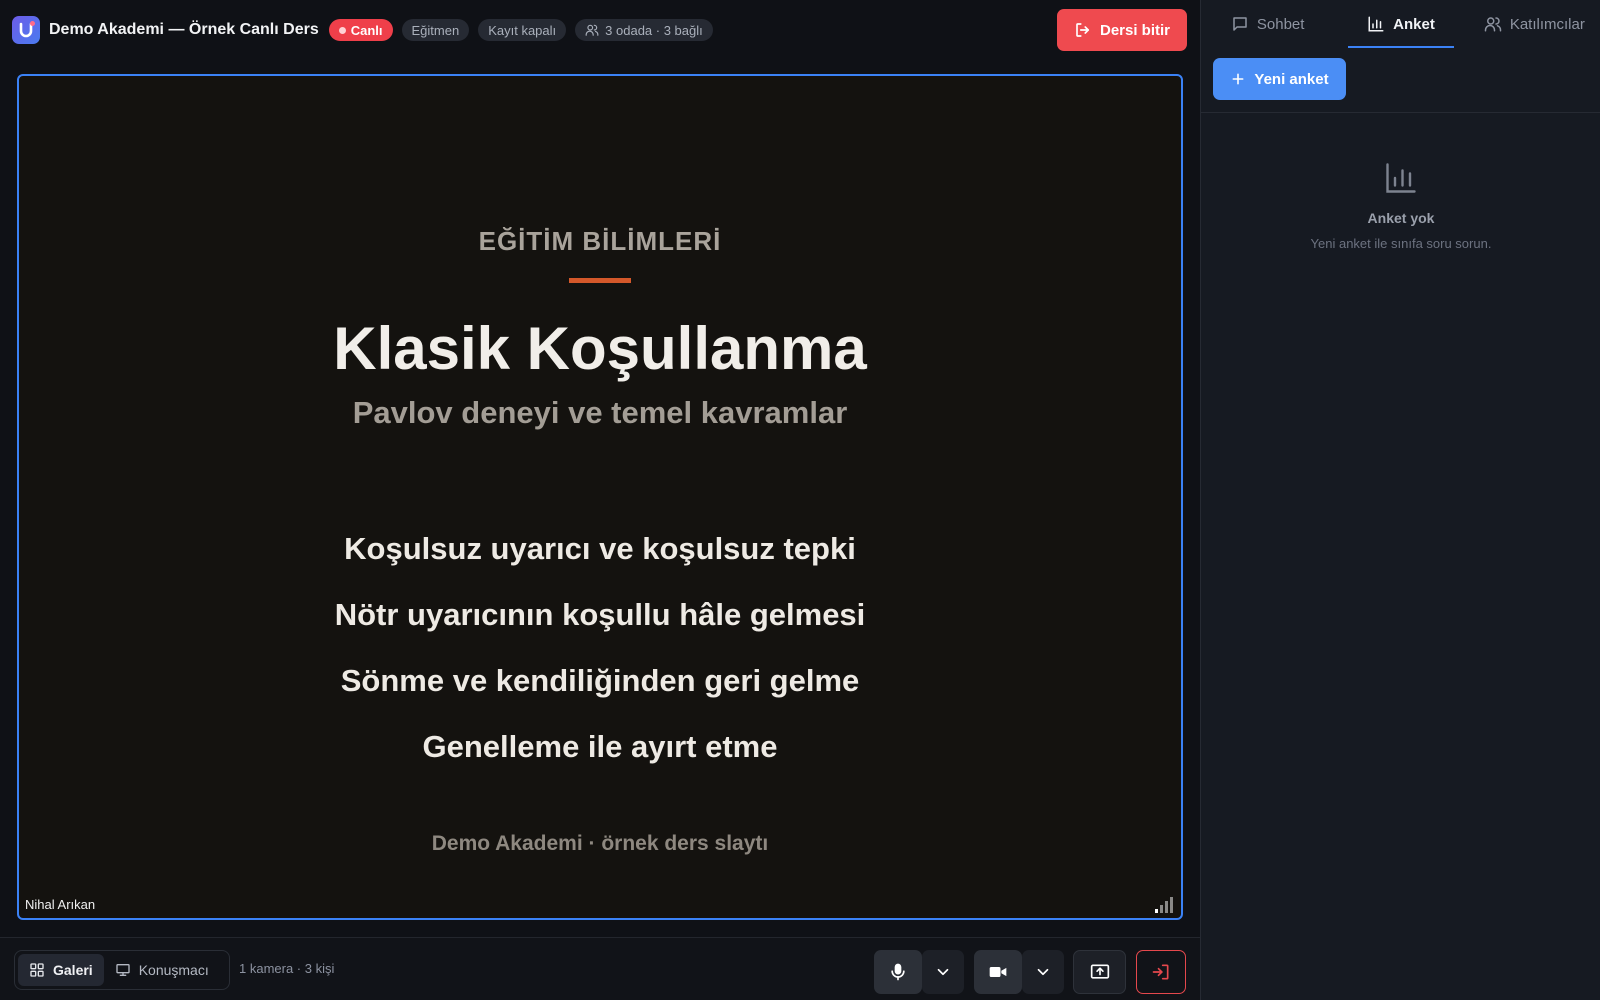  I want to click on microphone-icon, so click(898, 972).